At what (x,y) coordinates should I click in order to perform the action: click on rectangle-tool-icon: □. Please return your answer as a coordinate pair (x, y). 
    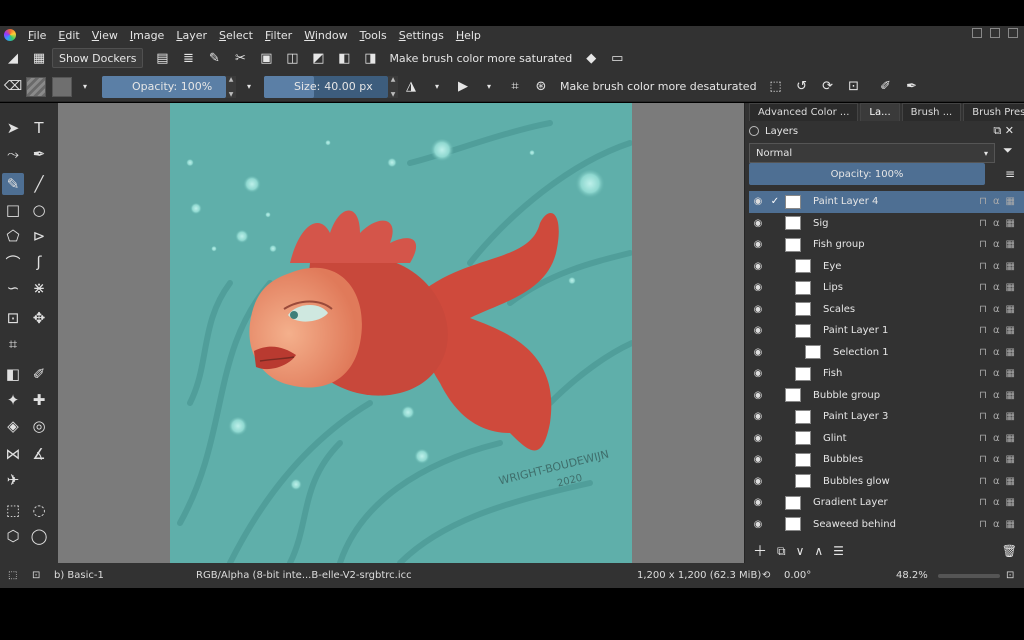
    Looking at the image, I should click on (13, 210).